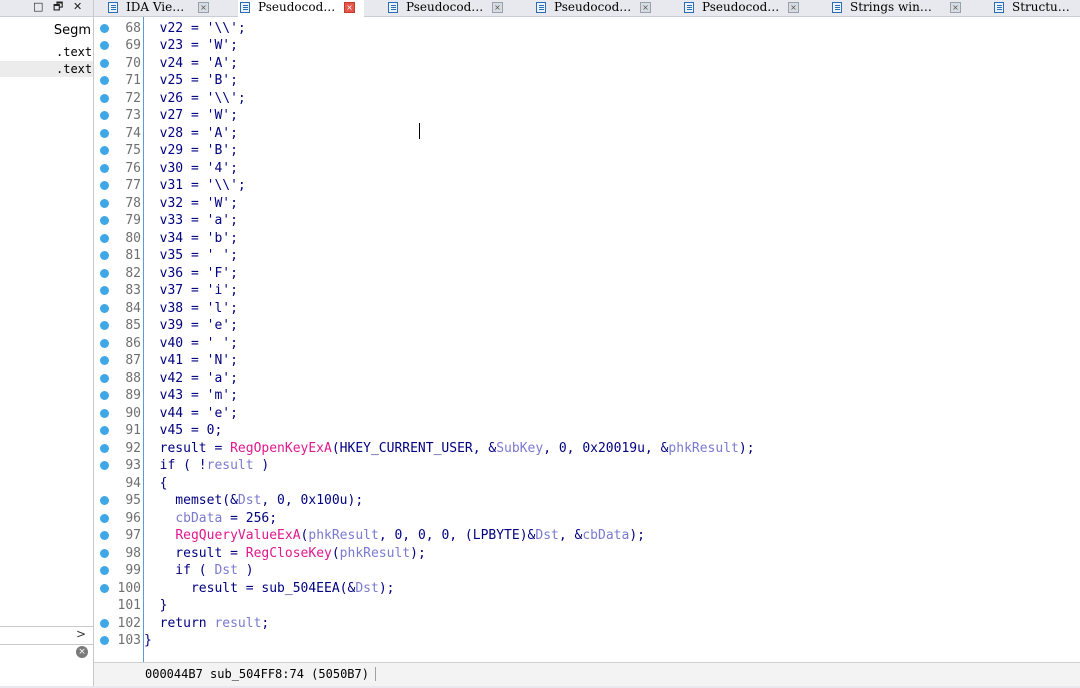 Image resolution: width=1080 pixels, height=688 pixels. What do you see at coordinates (191, 169) in the screenshot?
I see `code-line: v30 = '4';` at bounding box center [191, 169].